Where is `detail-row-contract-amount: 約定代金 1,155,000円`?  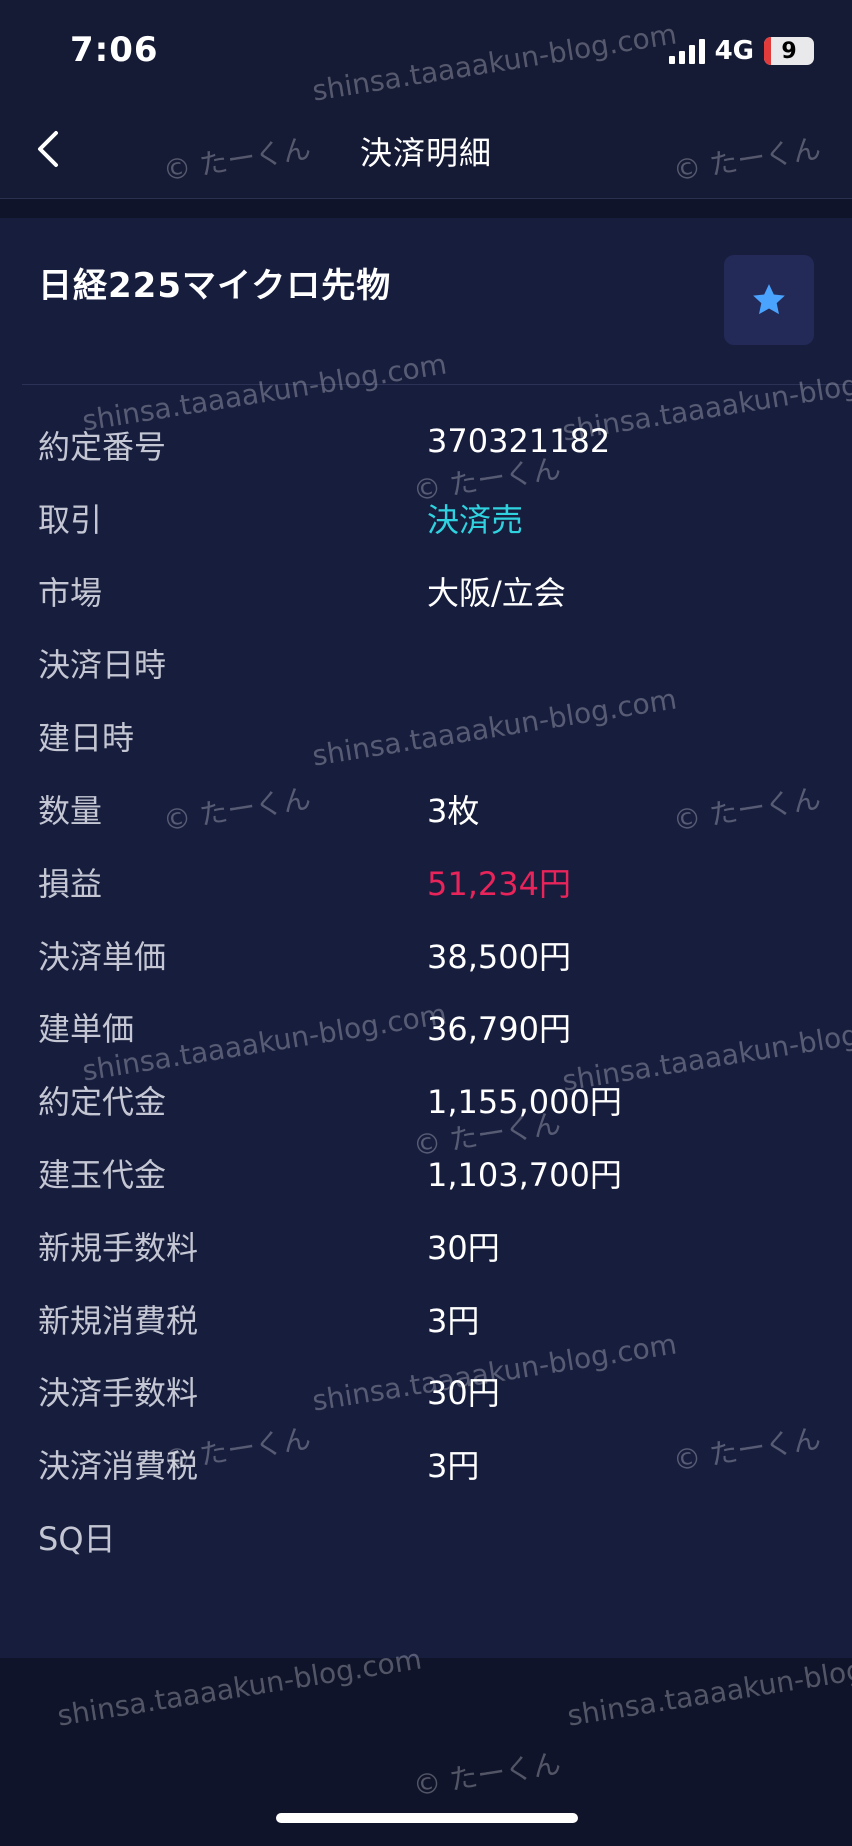
detail-row-contract-amount: 約定代金 1,155,000円 is located at coordinates (426, 1099).